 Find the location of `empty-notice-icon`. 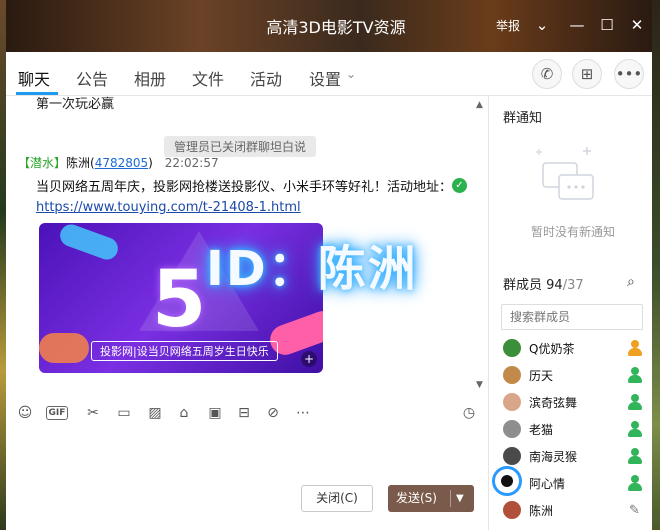

empty-notice-icon is located at coordinates (565, 173).